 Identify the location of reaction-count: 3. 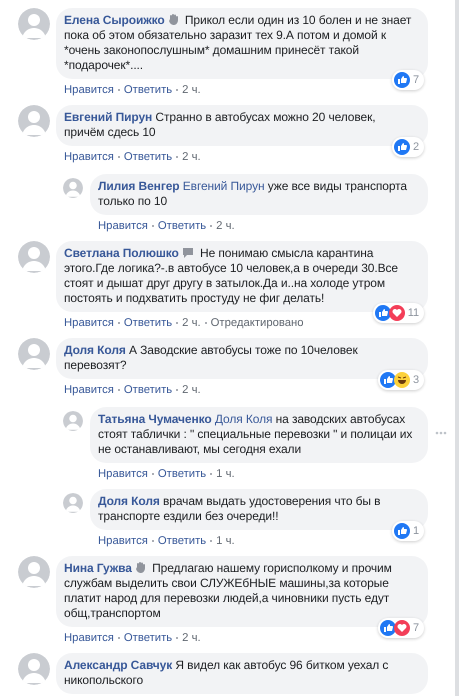
(415, 380).